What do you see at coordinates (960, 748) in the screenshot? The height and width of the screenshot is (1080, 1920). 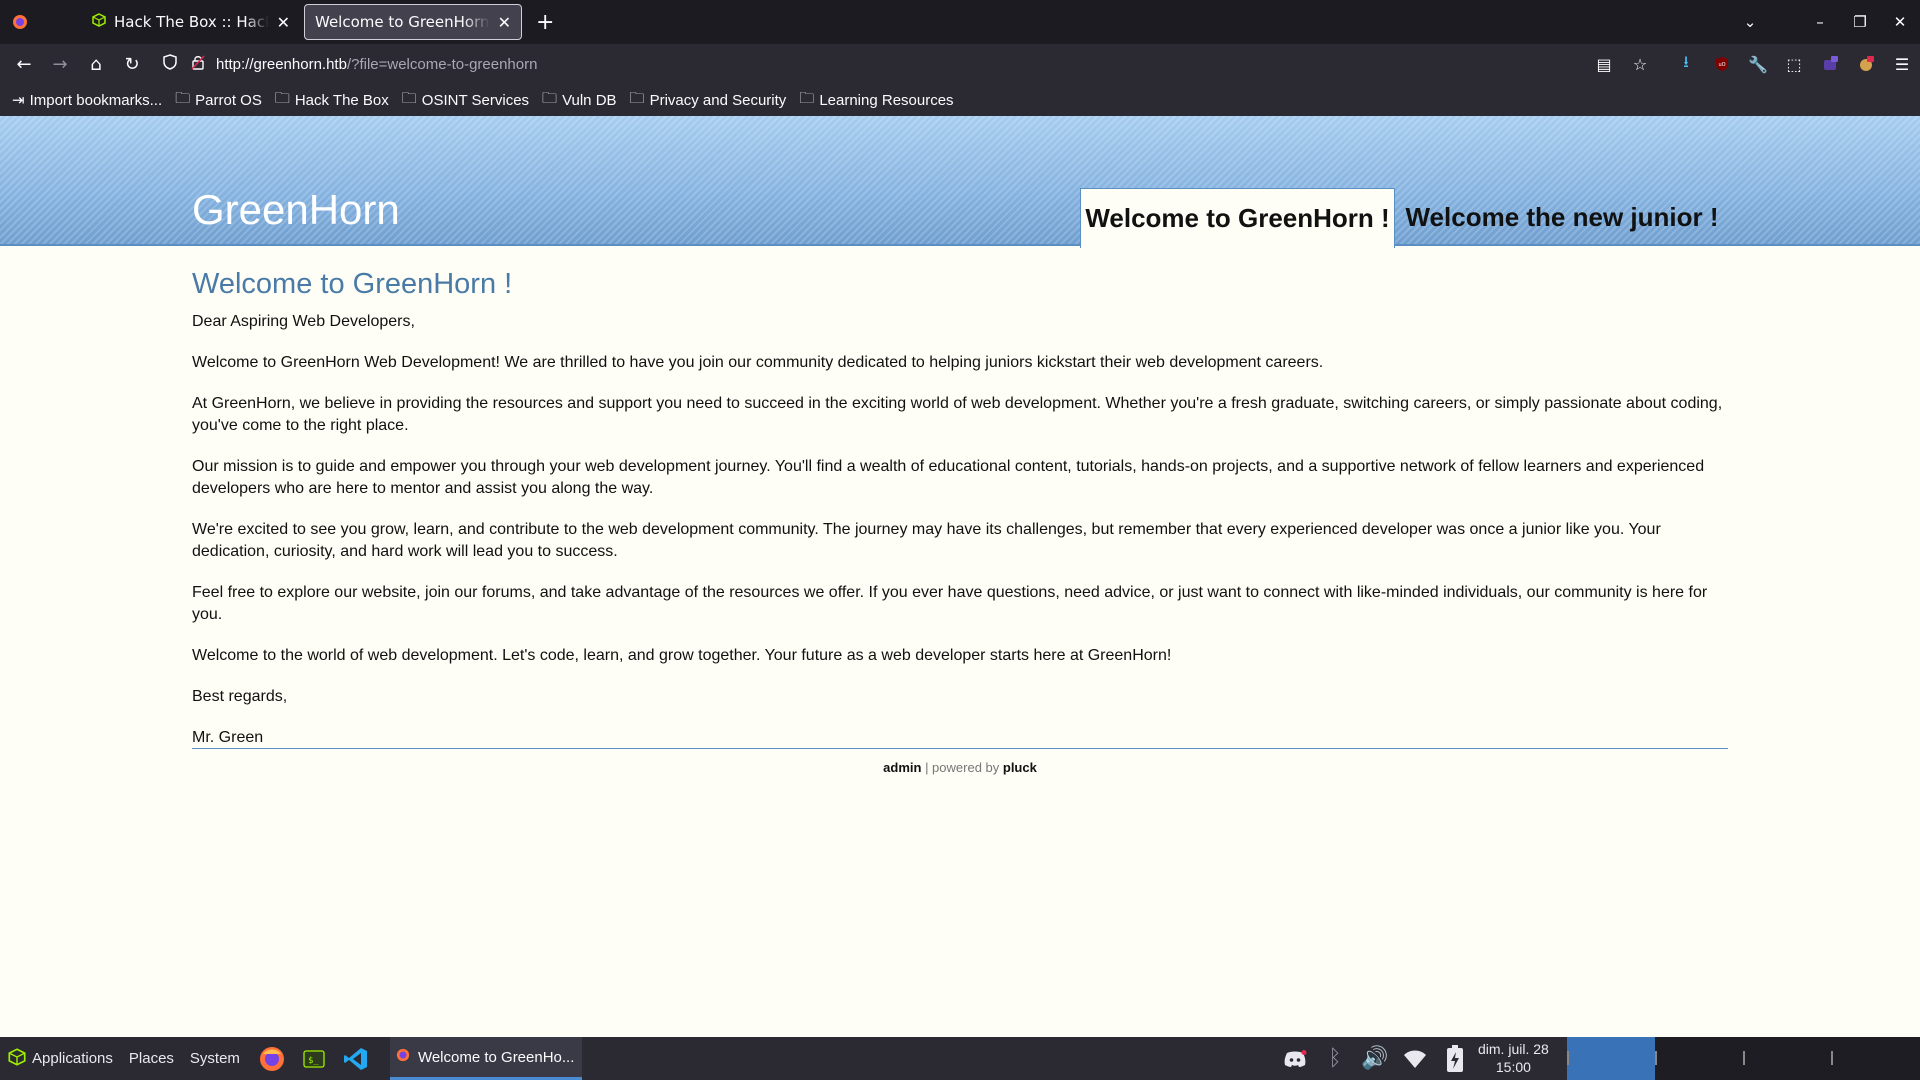 I see `footer-divider` at bounding box center [960, 748].